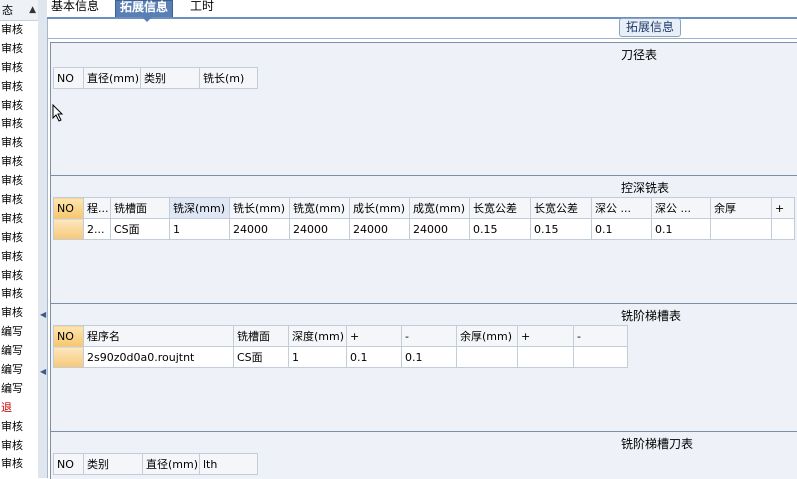 Image resolution: width=797 pixels, height=479 pixels. I want to click on column-header: 铣深(mm), so click(199, 208).